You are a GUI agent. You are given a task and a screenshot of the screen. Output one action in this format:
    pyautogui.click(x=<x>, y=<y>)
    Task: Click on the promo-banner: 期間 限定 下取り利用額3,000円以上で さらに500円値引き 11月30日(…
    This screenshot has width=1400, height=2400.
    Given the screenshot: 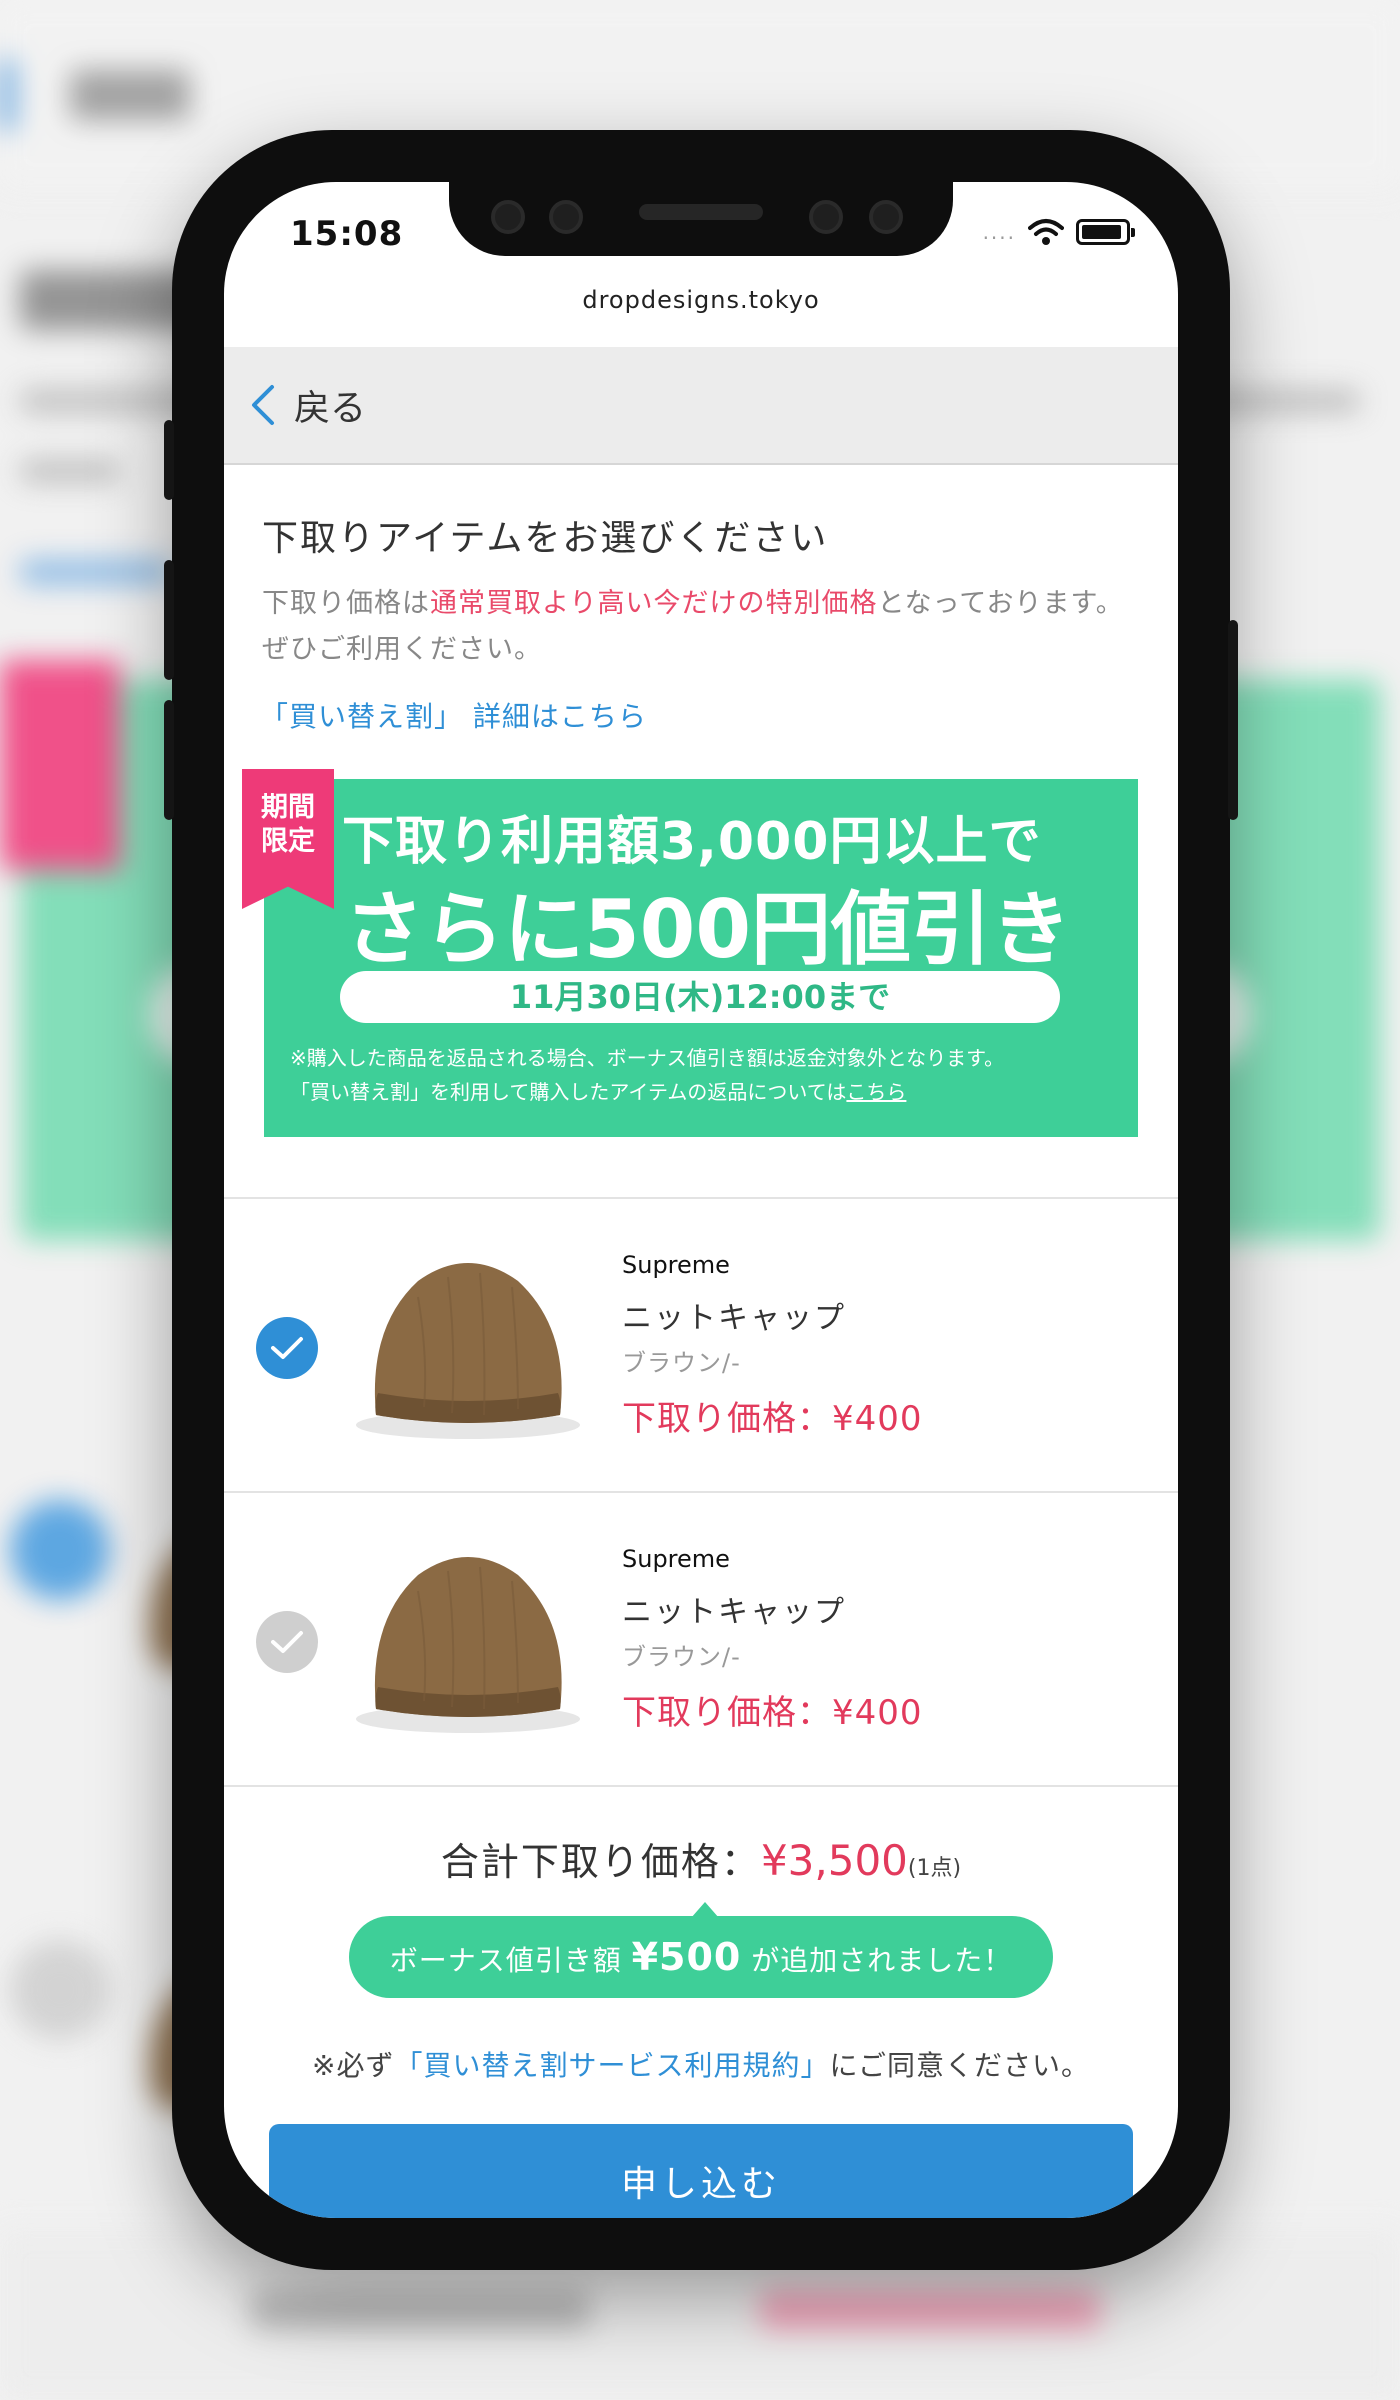 What is the action you would take?
    pyautogui.click(x=690, y=953)
    